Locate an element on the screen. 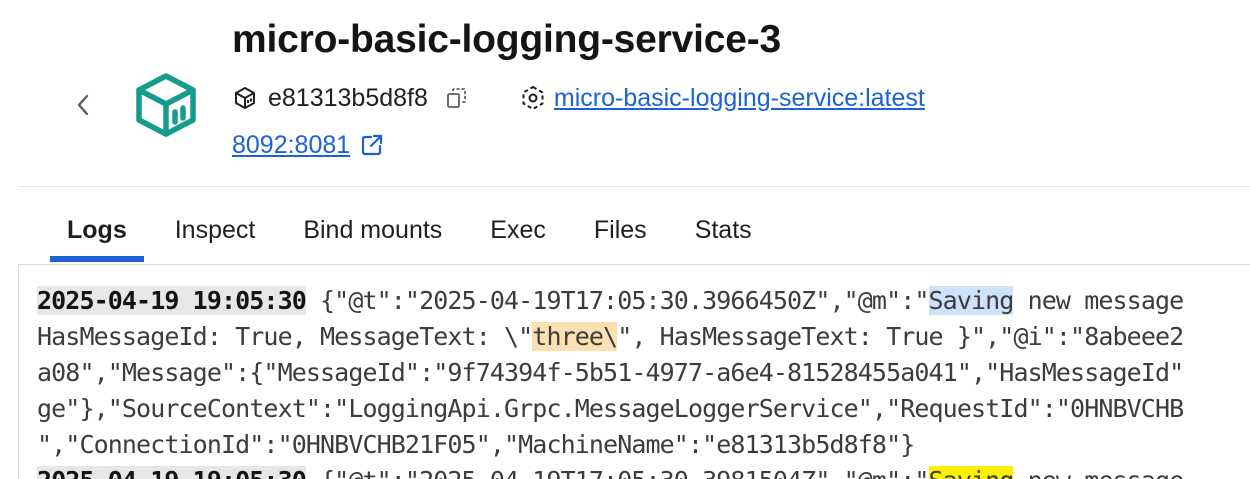 Image resolution: width=1250 pixels, height=479 pixels. tab-exec: Exec is located at coordinates (518, 230).